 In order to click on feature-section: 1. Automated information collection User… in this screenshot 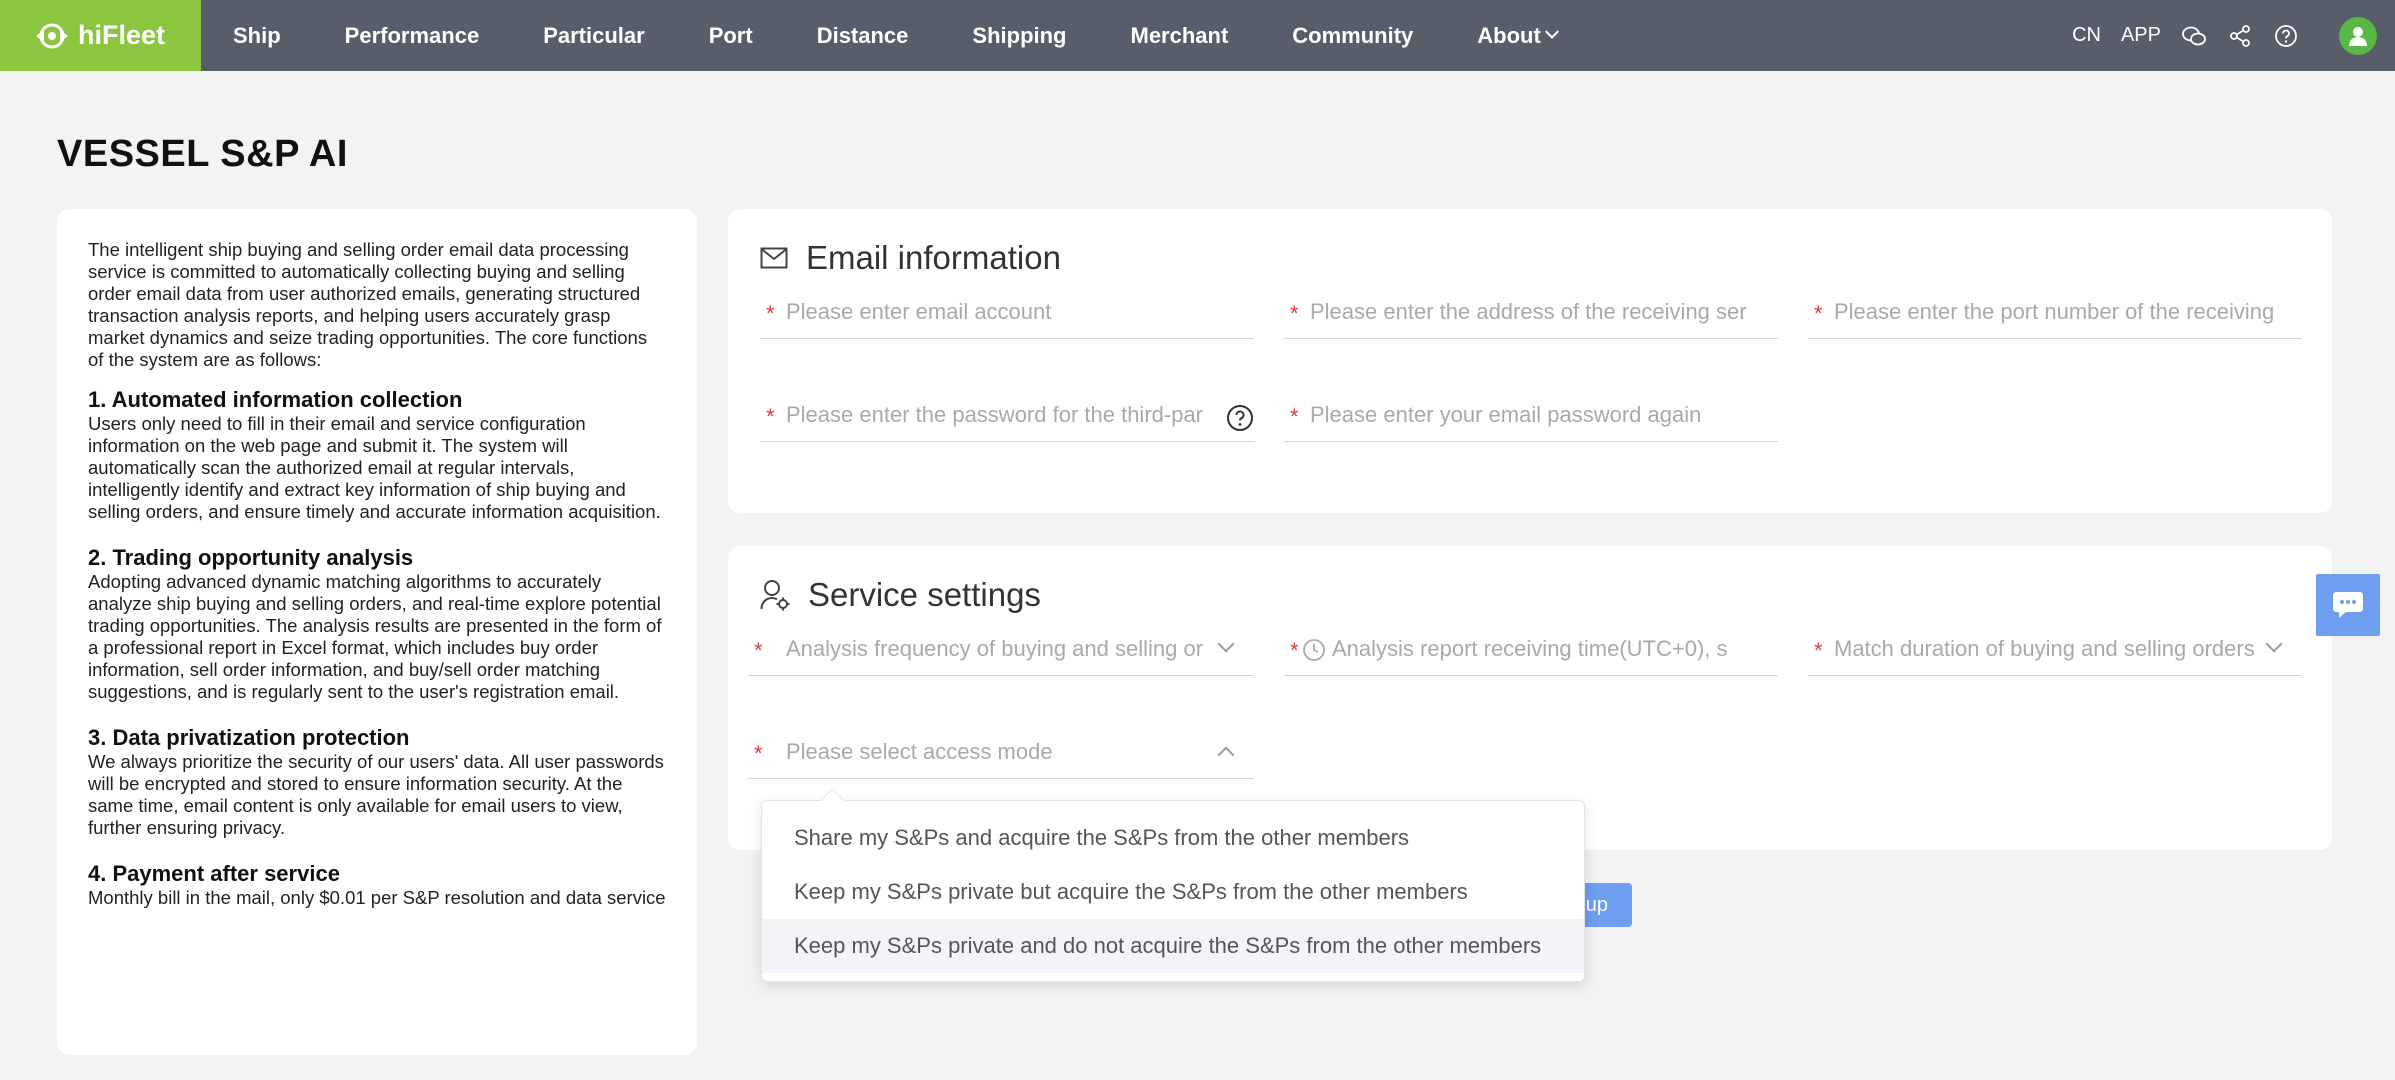, I will do `click(377, 455)`.